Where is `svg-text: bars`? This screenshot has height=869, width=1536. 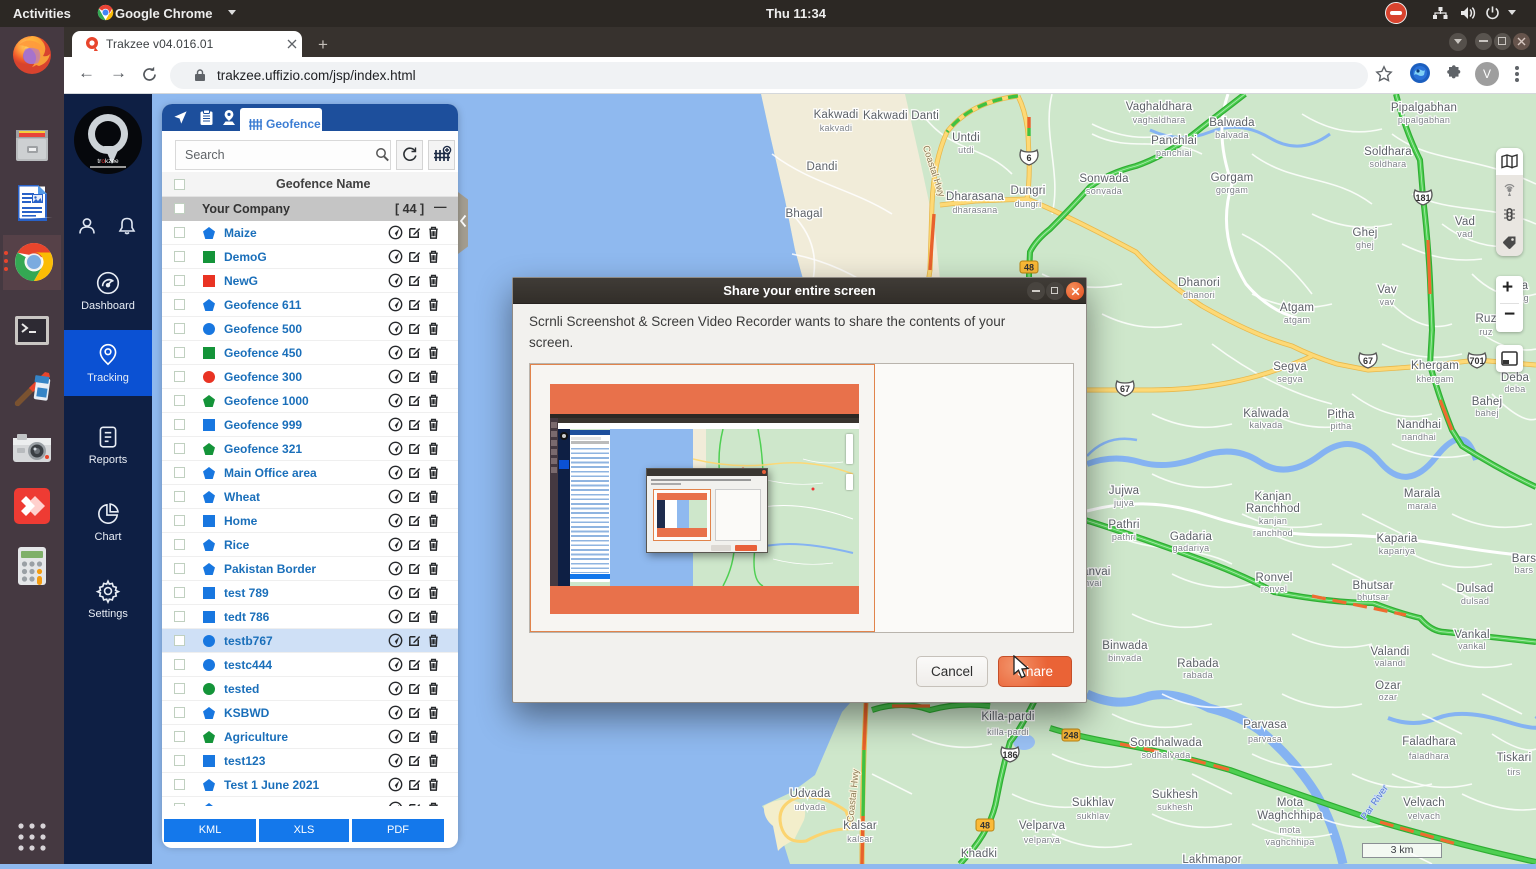
svg-text: bars is located at coordinates (1524, 570).